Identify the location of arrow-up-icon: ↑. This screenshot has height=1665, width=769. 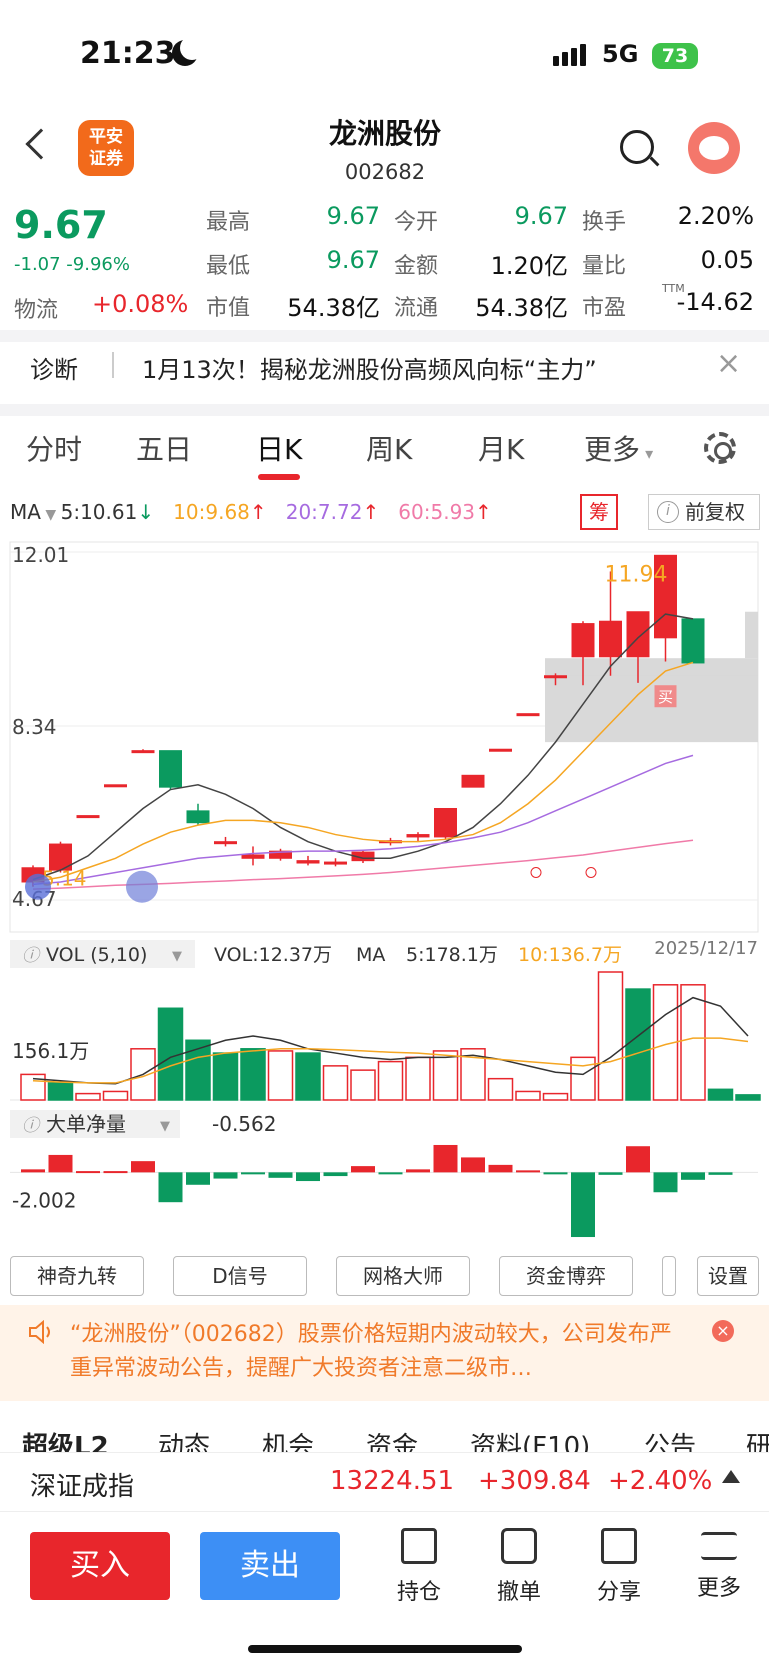
(371, 512).